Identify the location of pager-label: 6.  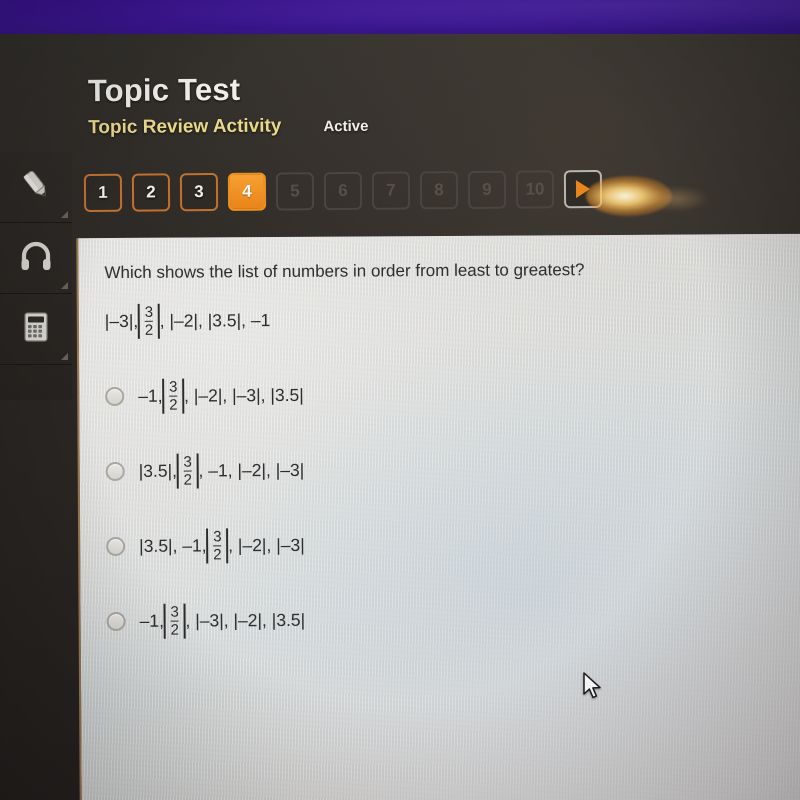
(343, 190).